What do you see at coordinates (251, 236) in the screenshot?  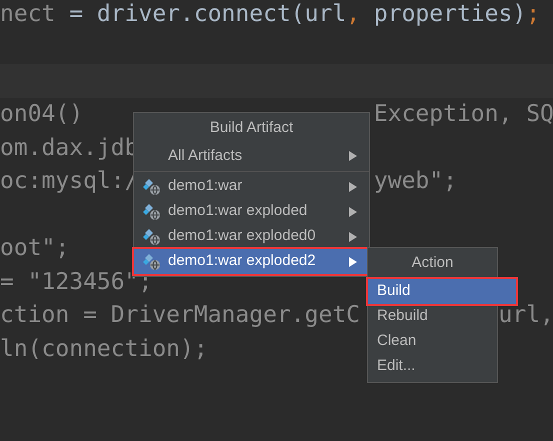 I see `menu-item: demo1:war exploded0` at bounding box center [251, 236].